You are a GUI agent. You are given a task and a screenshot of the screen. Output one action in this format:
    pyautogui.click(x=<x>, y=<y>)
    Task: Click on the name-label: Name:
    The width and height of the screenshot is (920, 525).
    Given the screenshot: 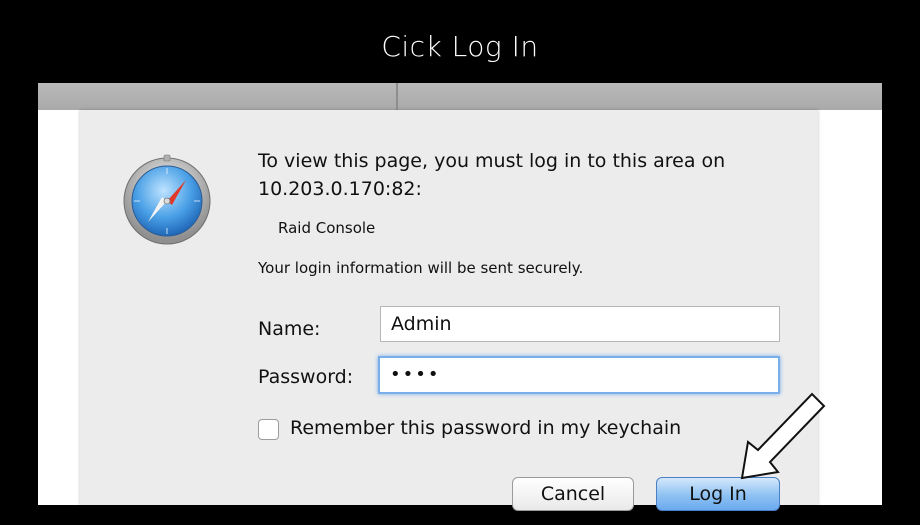 What is the action you would take?
    pyautogui.click(x=289, y=329)
    